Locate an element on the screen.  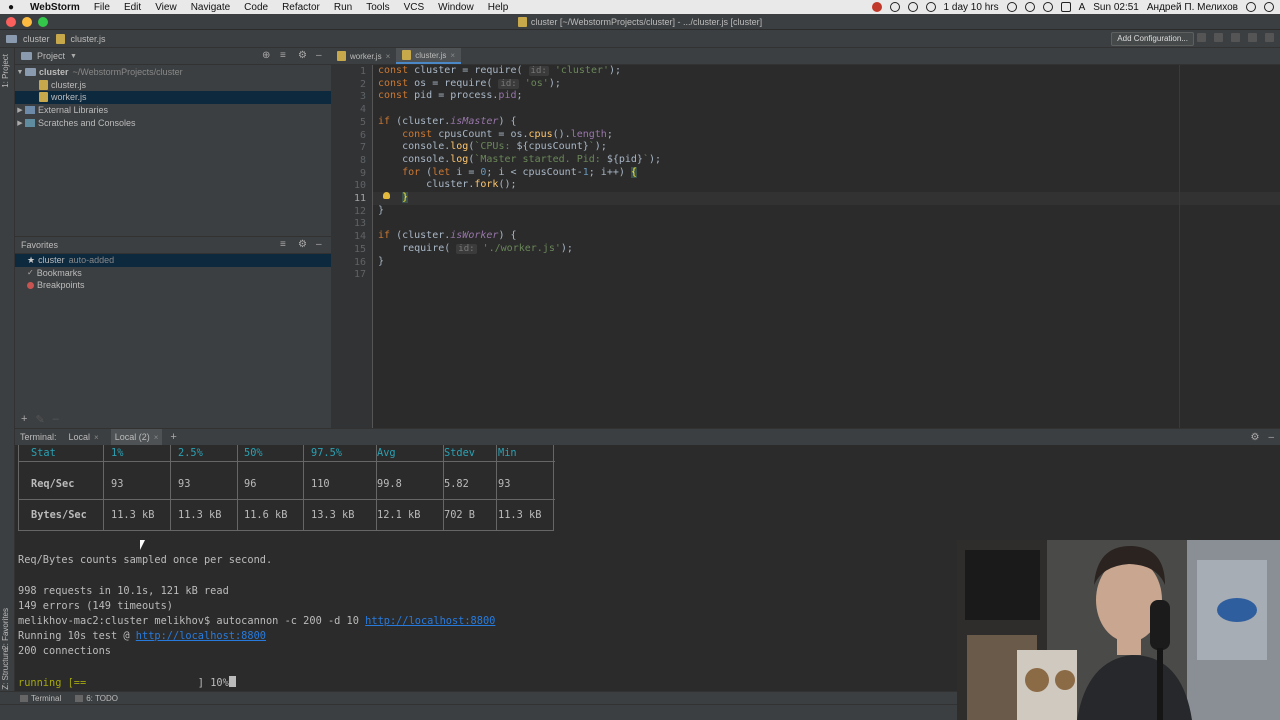
table-cell: 93 is located at coordinates (184, 484).